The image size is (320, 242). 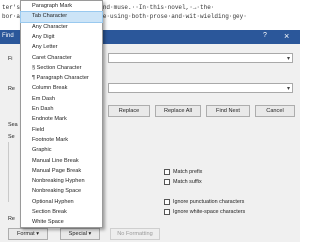 I want to click on special-menu-item: Manual Page Break, so click(x=61, y=172).